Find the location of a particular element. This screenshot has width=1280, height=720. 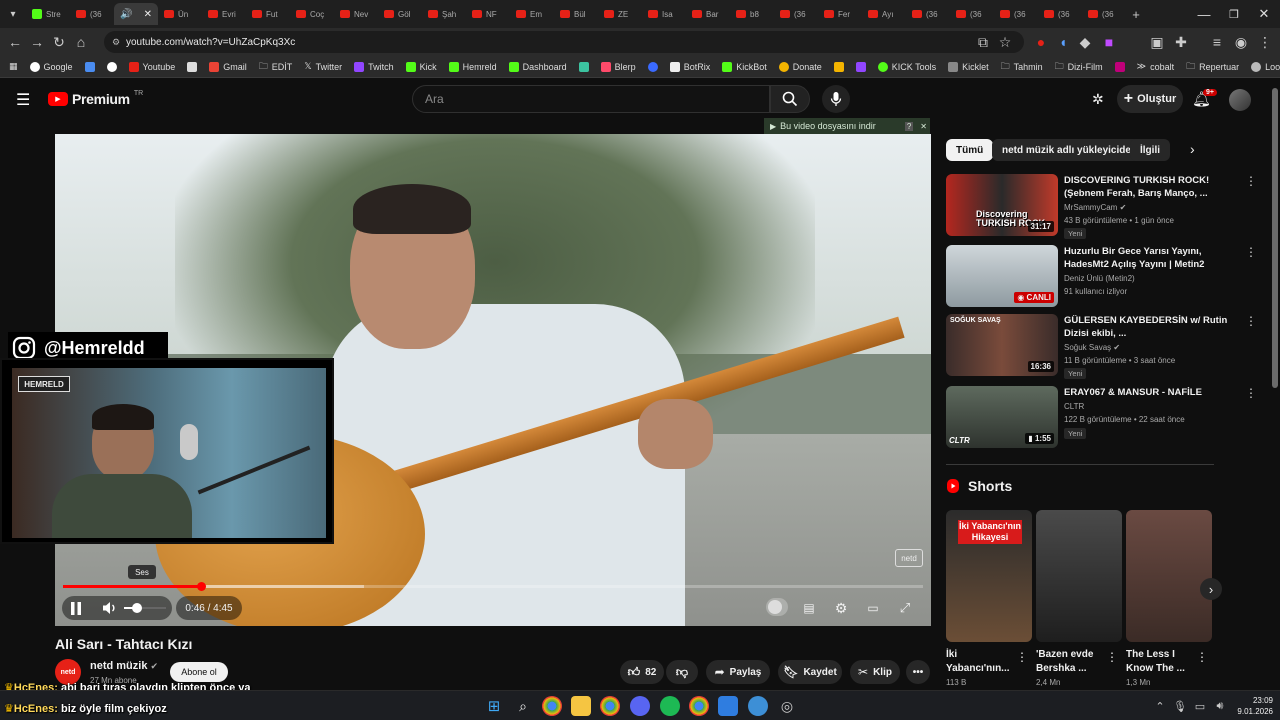

tray-mic-icon: 🎙︎ is located at coordinates (1180, 706).